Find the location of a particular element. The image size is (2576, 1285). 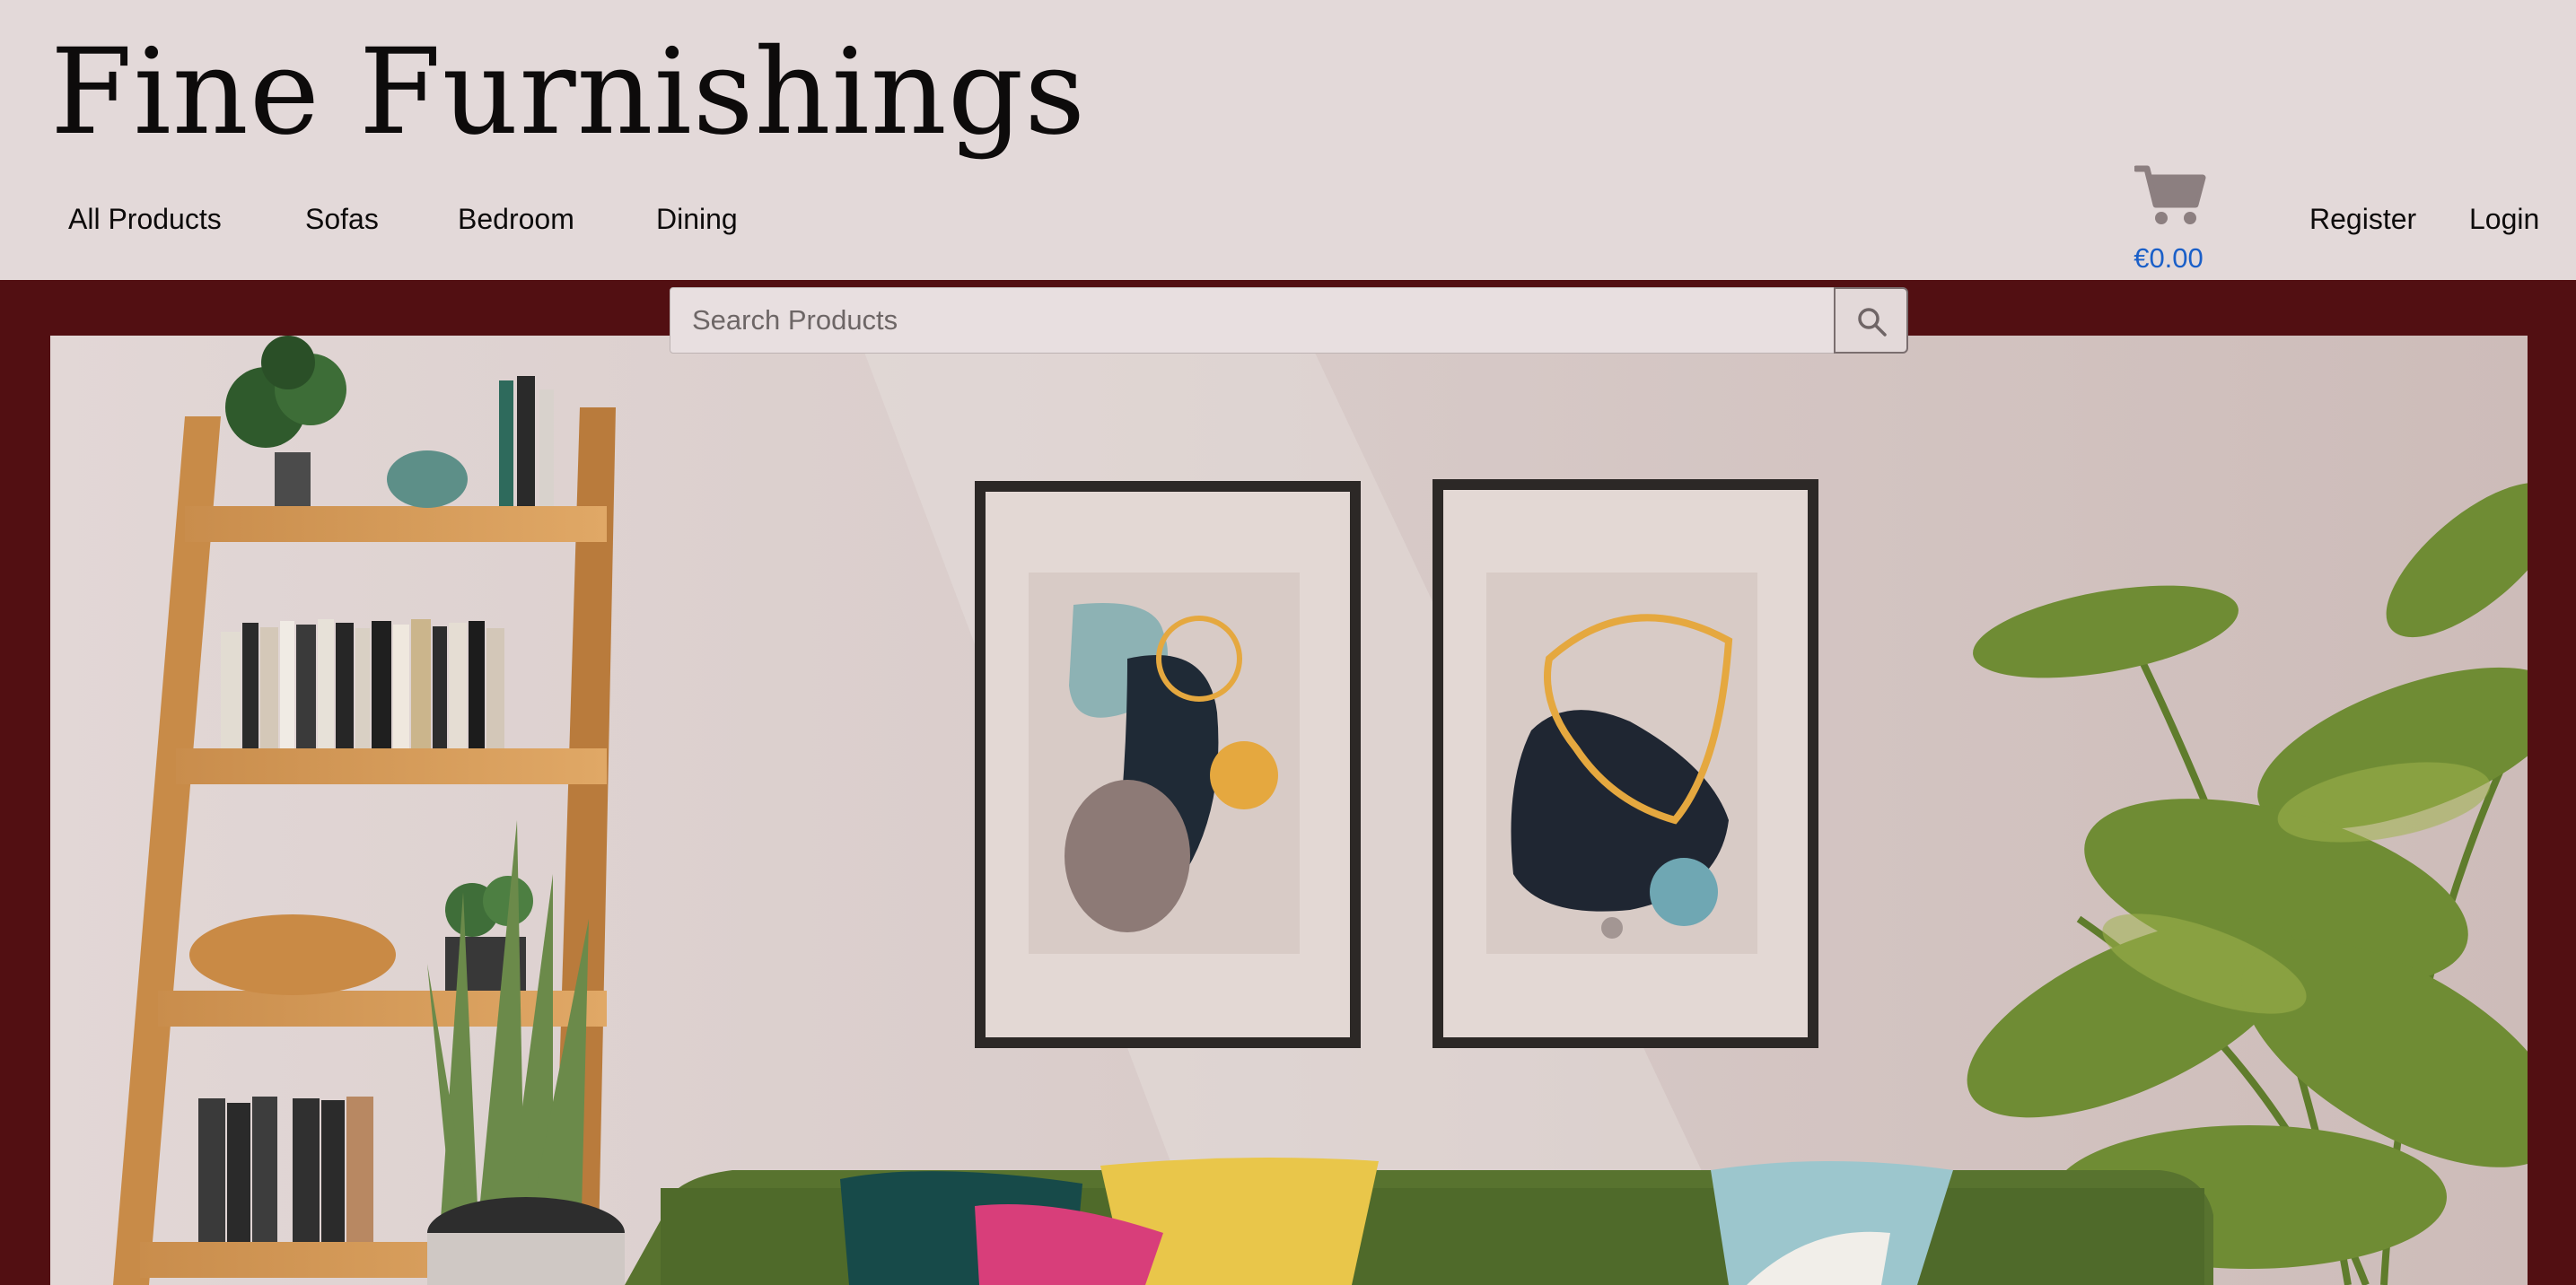

cart-button: €0.00 is located at coordinates (2168, 217).